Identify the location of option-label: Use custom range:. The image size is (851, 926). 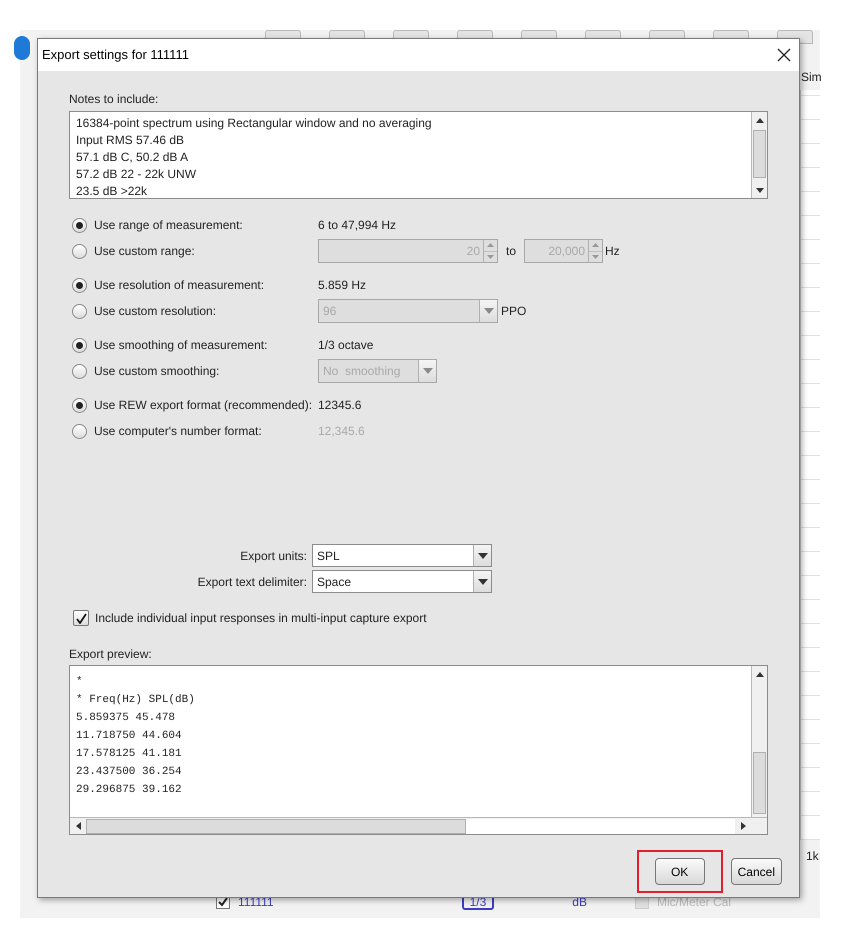
(144, 251).